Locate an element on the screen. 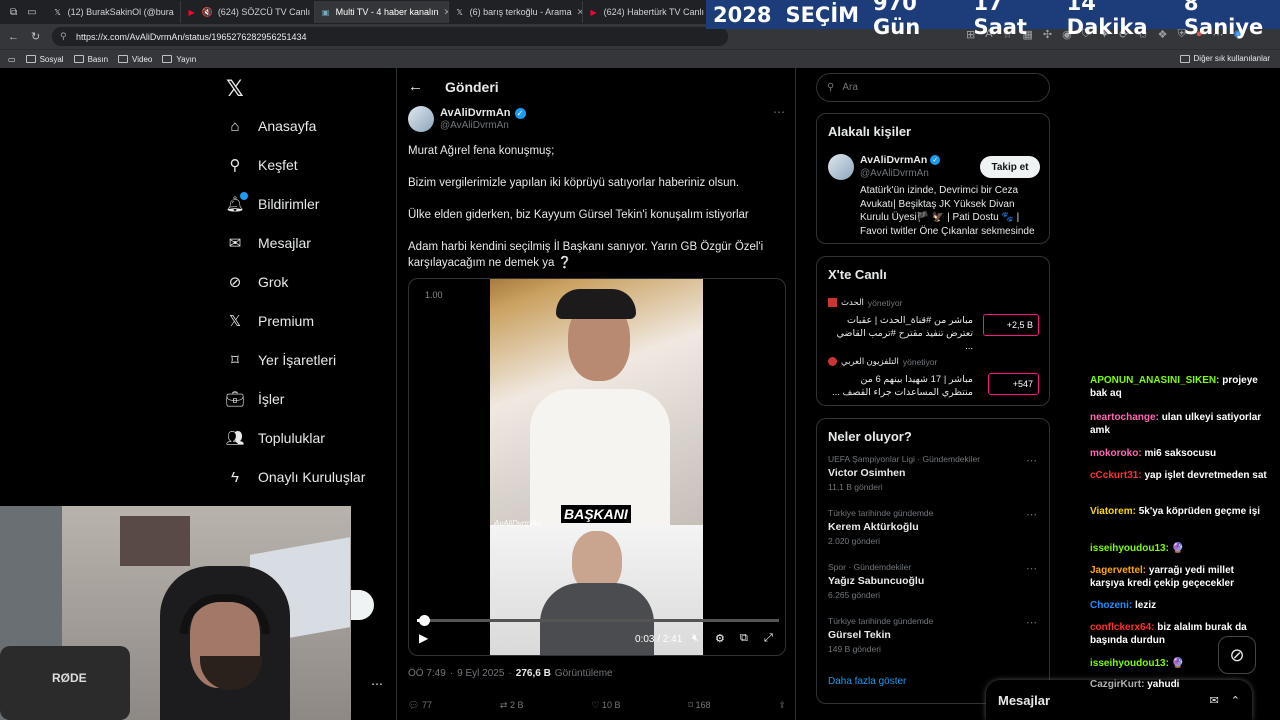 This screenshot has height=720, width=1280. chat-text: mi6 saksocusu is located at coordinates (1180, 453).